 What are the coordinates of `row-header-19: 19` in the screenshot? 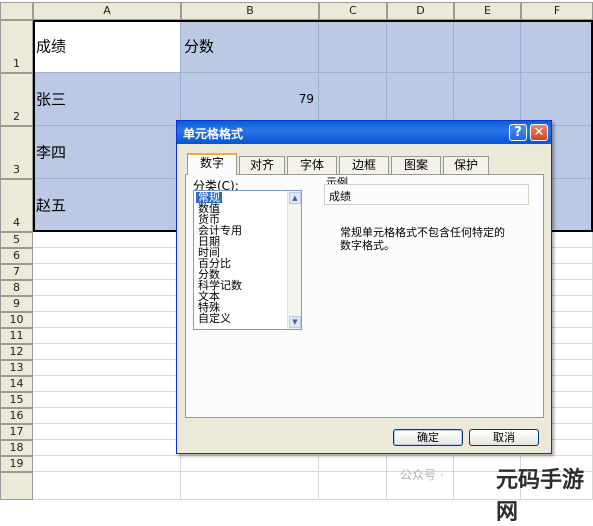 It's located at (16, 464).